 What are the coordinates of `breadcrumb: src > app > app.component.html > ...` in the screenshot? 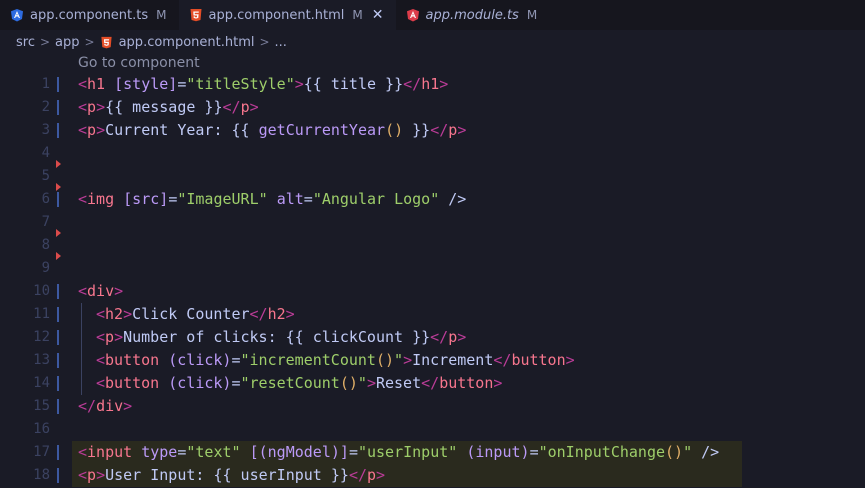 It's located at (432, 42).